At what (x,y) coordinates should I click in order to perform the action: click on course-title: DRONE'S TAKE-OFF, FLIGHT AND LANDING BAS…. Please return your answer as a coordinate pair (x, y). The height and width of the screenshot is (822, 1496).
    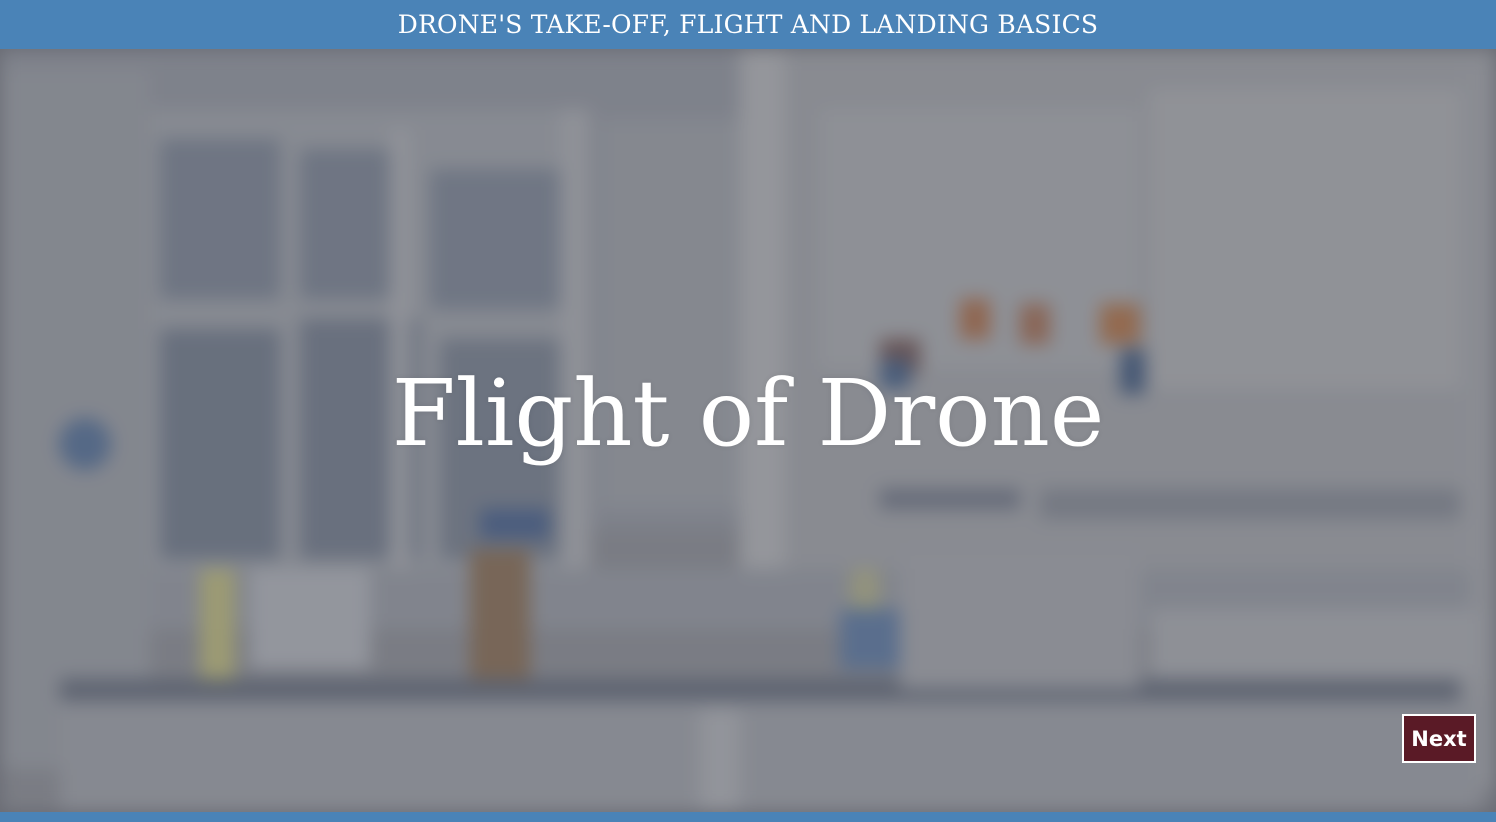
    Looking at the image, I should click on (748, 24).